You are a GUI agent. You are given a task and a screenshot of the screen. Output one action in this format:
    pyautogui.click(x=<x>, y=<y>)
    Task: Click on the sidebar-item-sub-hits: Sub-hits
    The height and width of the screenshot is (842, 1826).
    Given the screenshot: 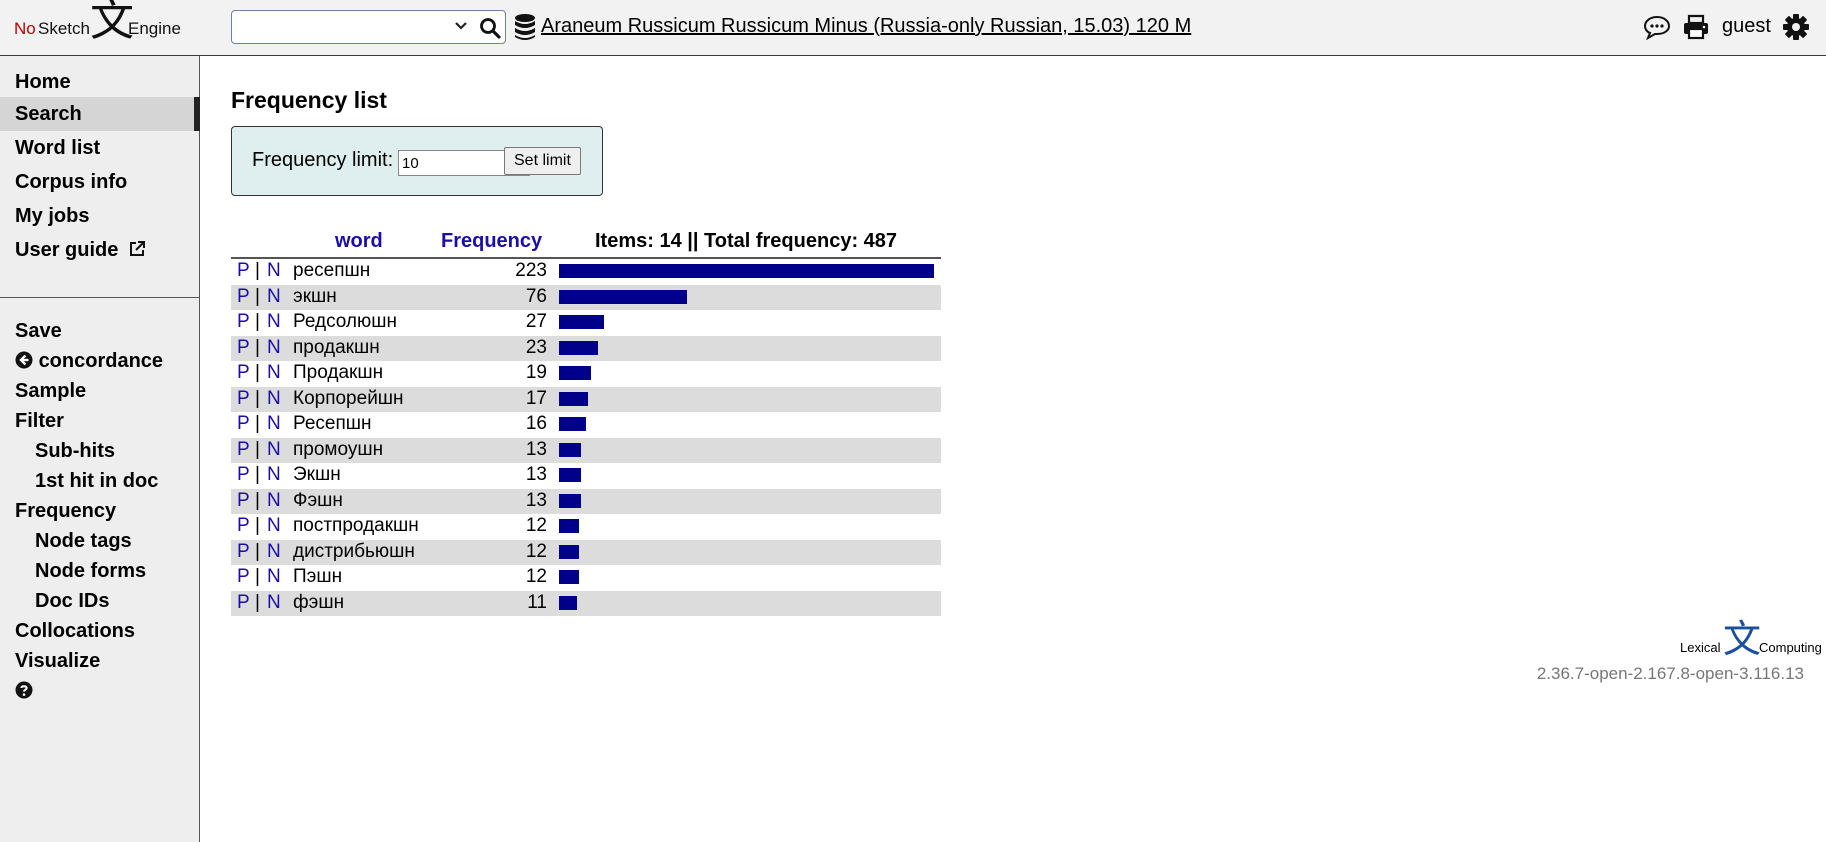 What is the action you would take?
    pyautogui.click(x=100, y=451)
    